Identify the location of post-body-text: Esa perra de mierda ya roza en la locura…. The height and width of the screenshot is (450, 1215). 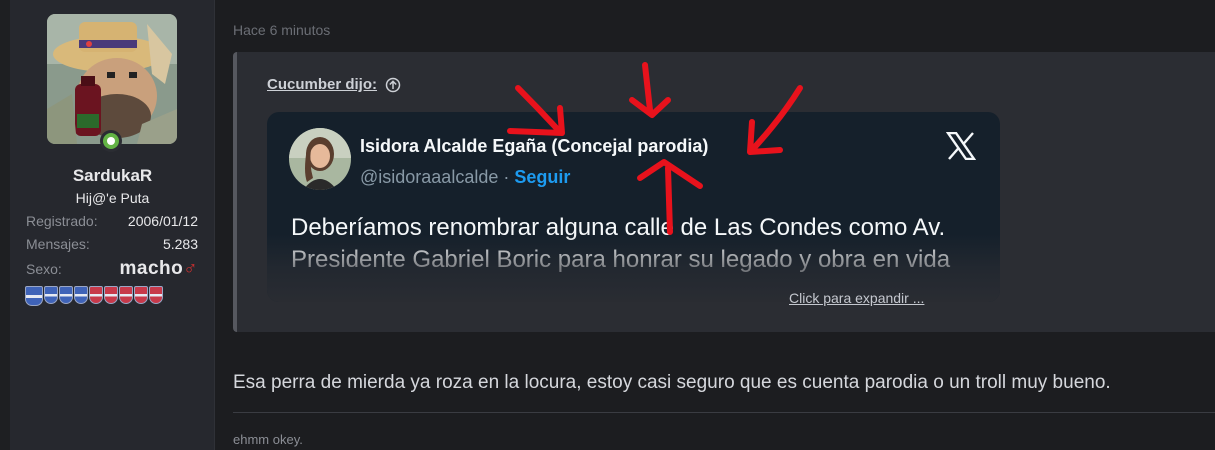
(672, 382).